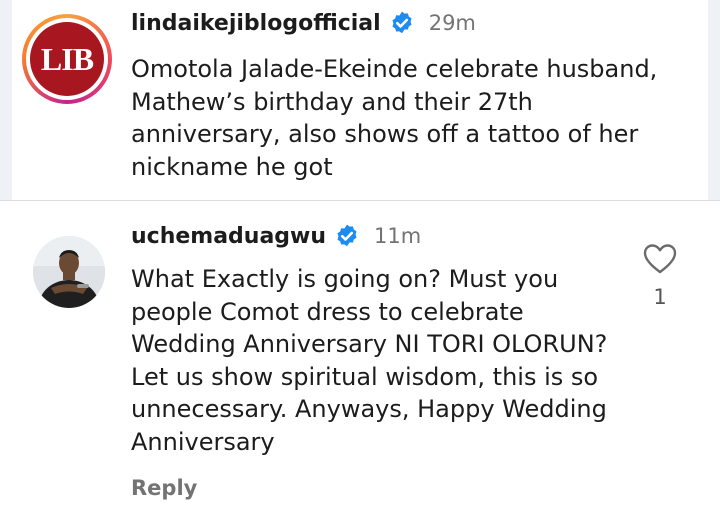 The width and height of the screenshot is (720, 515). I want to click on avatar-border: LIB, so click(67, 59).